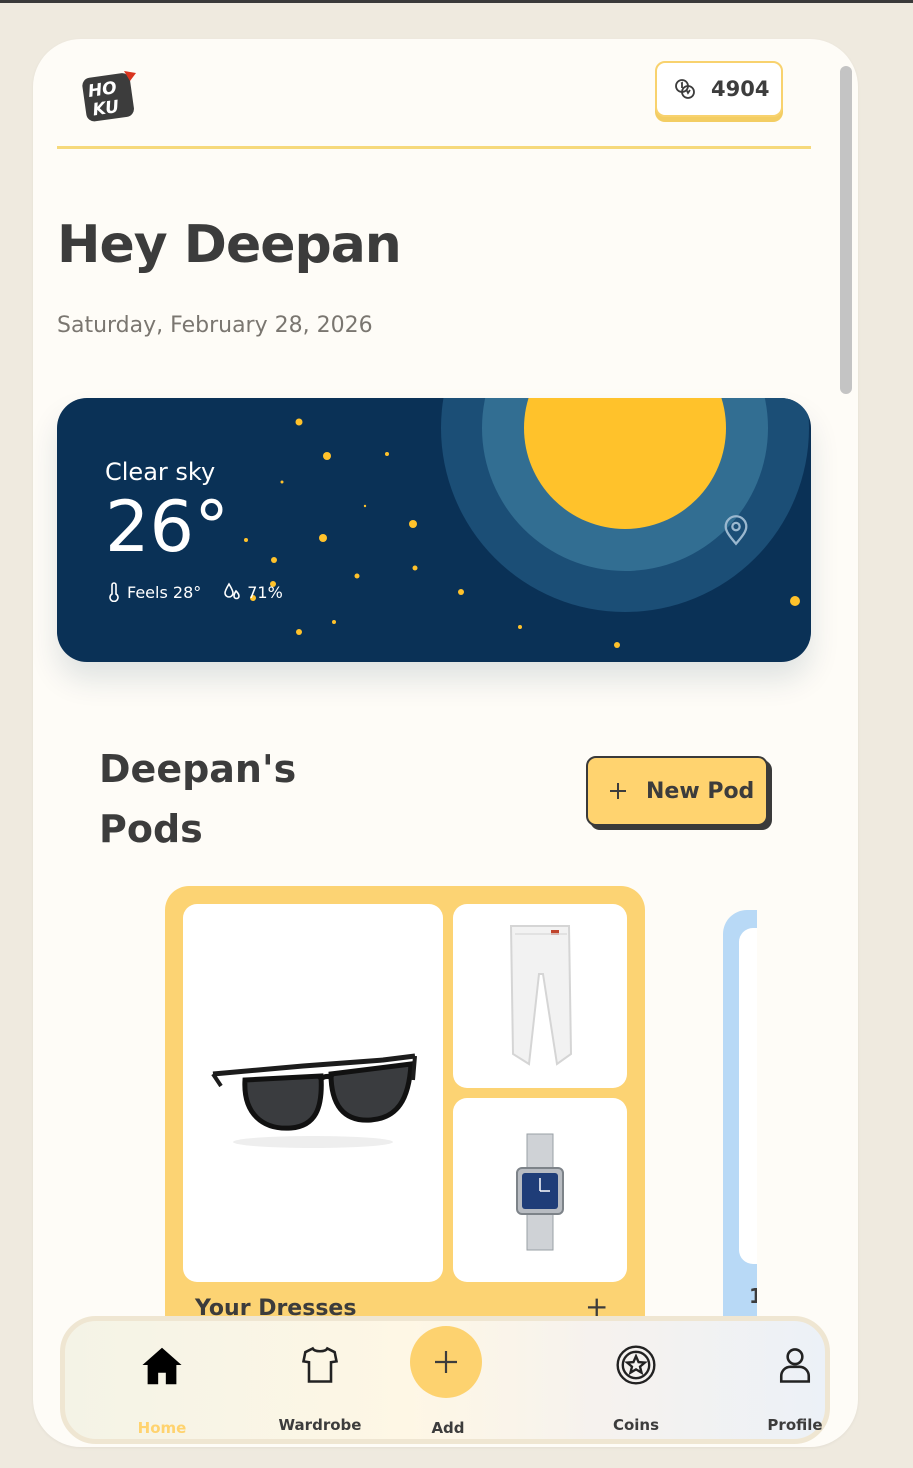 Image resolution: width=913 pixels, height=1468 pixels. What do you see at coordinates (232, 591) in the screenshot?
I see `humidity-icon` at bounding box center [232, 591].